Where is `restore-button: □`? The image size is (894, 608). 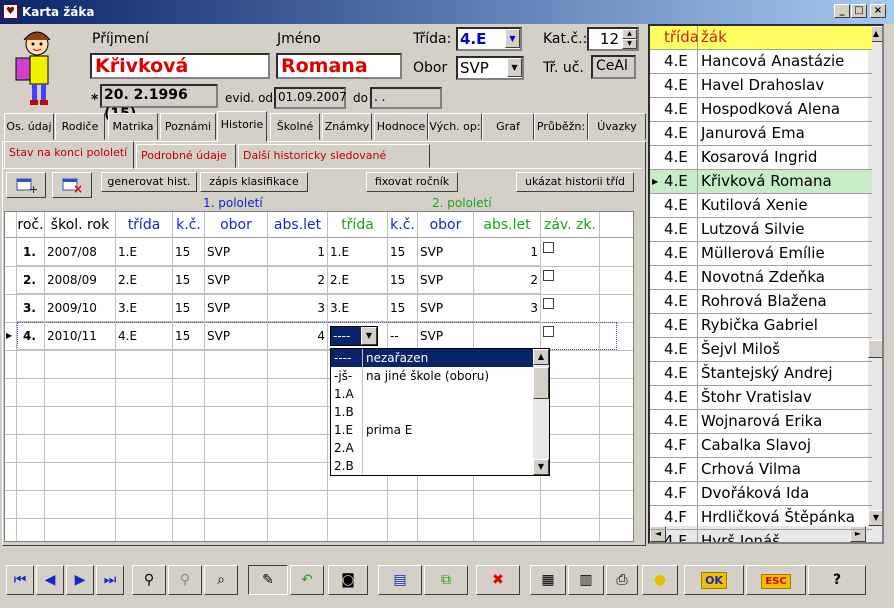
restore-button: □ is located at coordinates (859, 11).